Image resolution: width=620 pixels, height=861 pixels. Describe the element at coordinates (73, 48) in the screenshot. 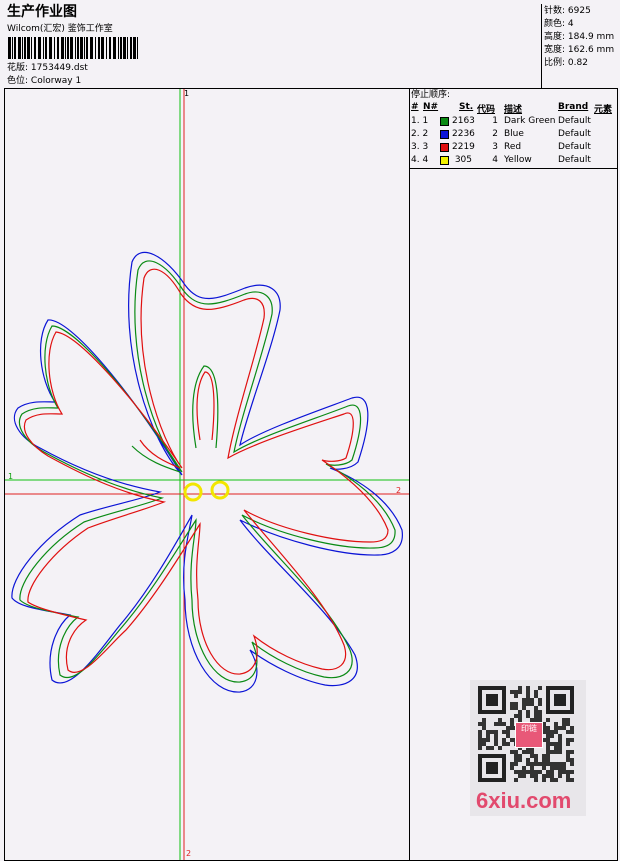

I see `barcode` at that location.